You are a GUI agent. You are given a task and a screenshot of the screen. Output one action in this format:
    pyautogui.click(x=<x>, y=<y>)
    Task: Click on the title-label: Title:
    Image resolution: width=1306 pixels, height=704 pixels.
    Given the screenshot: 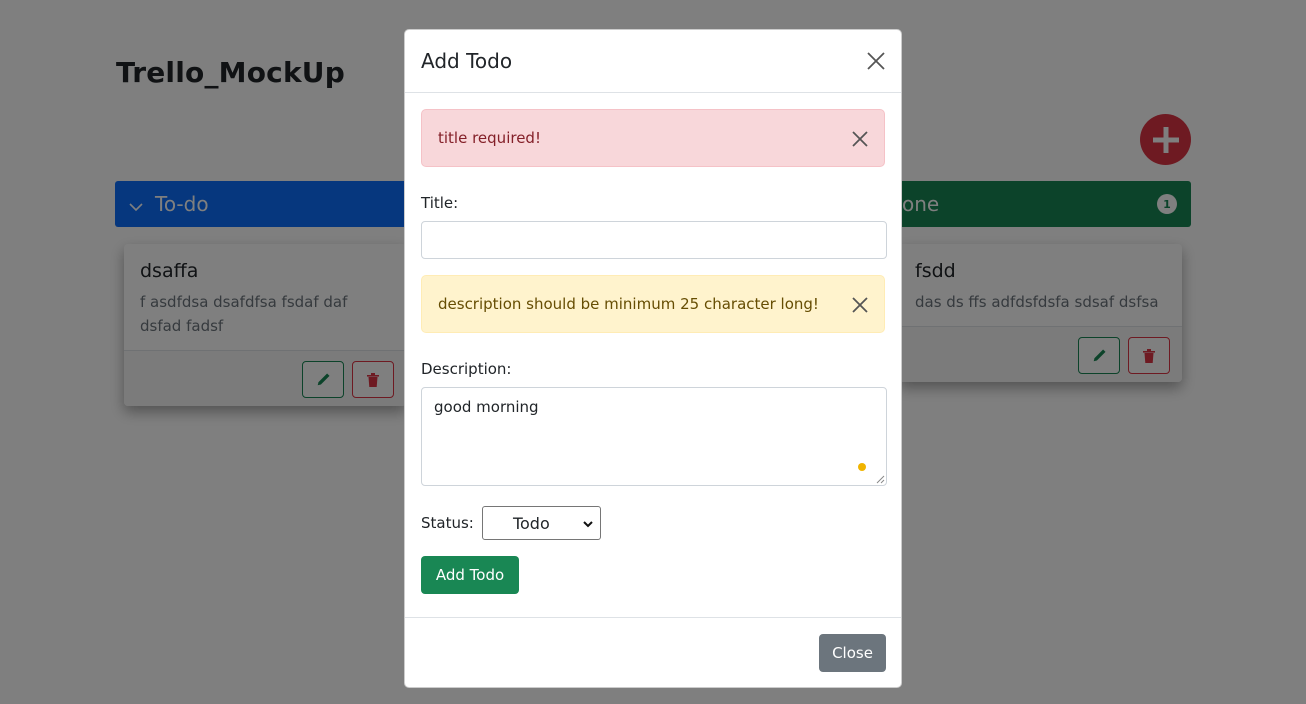 What is the action you would take?
    pyautogui.click(x=440, y=203)
    